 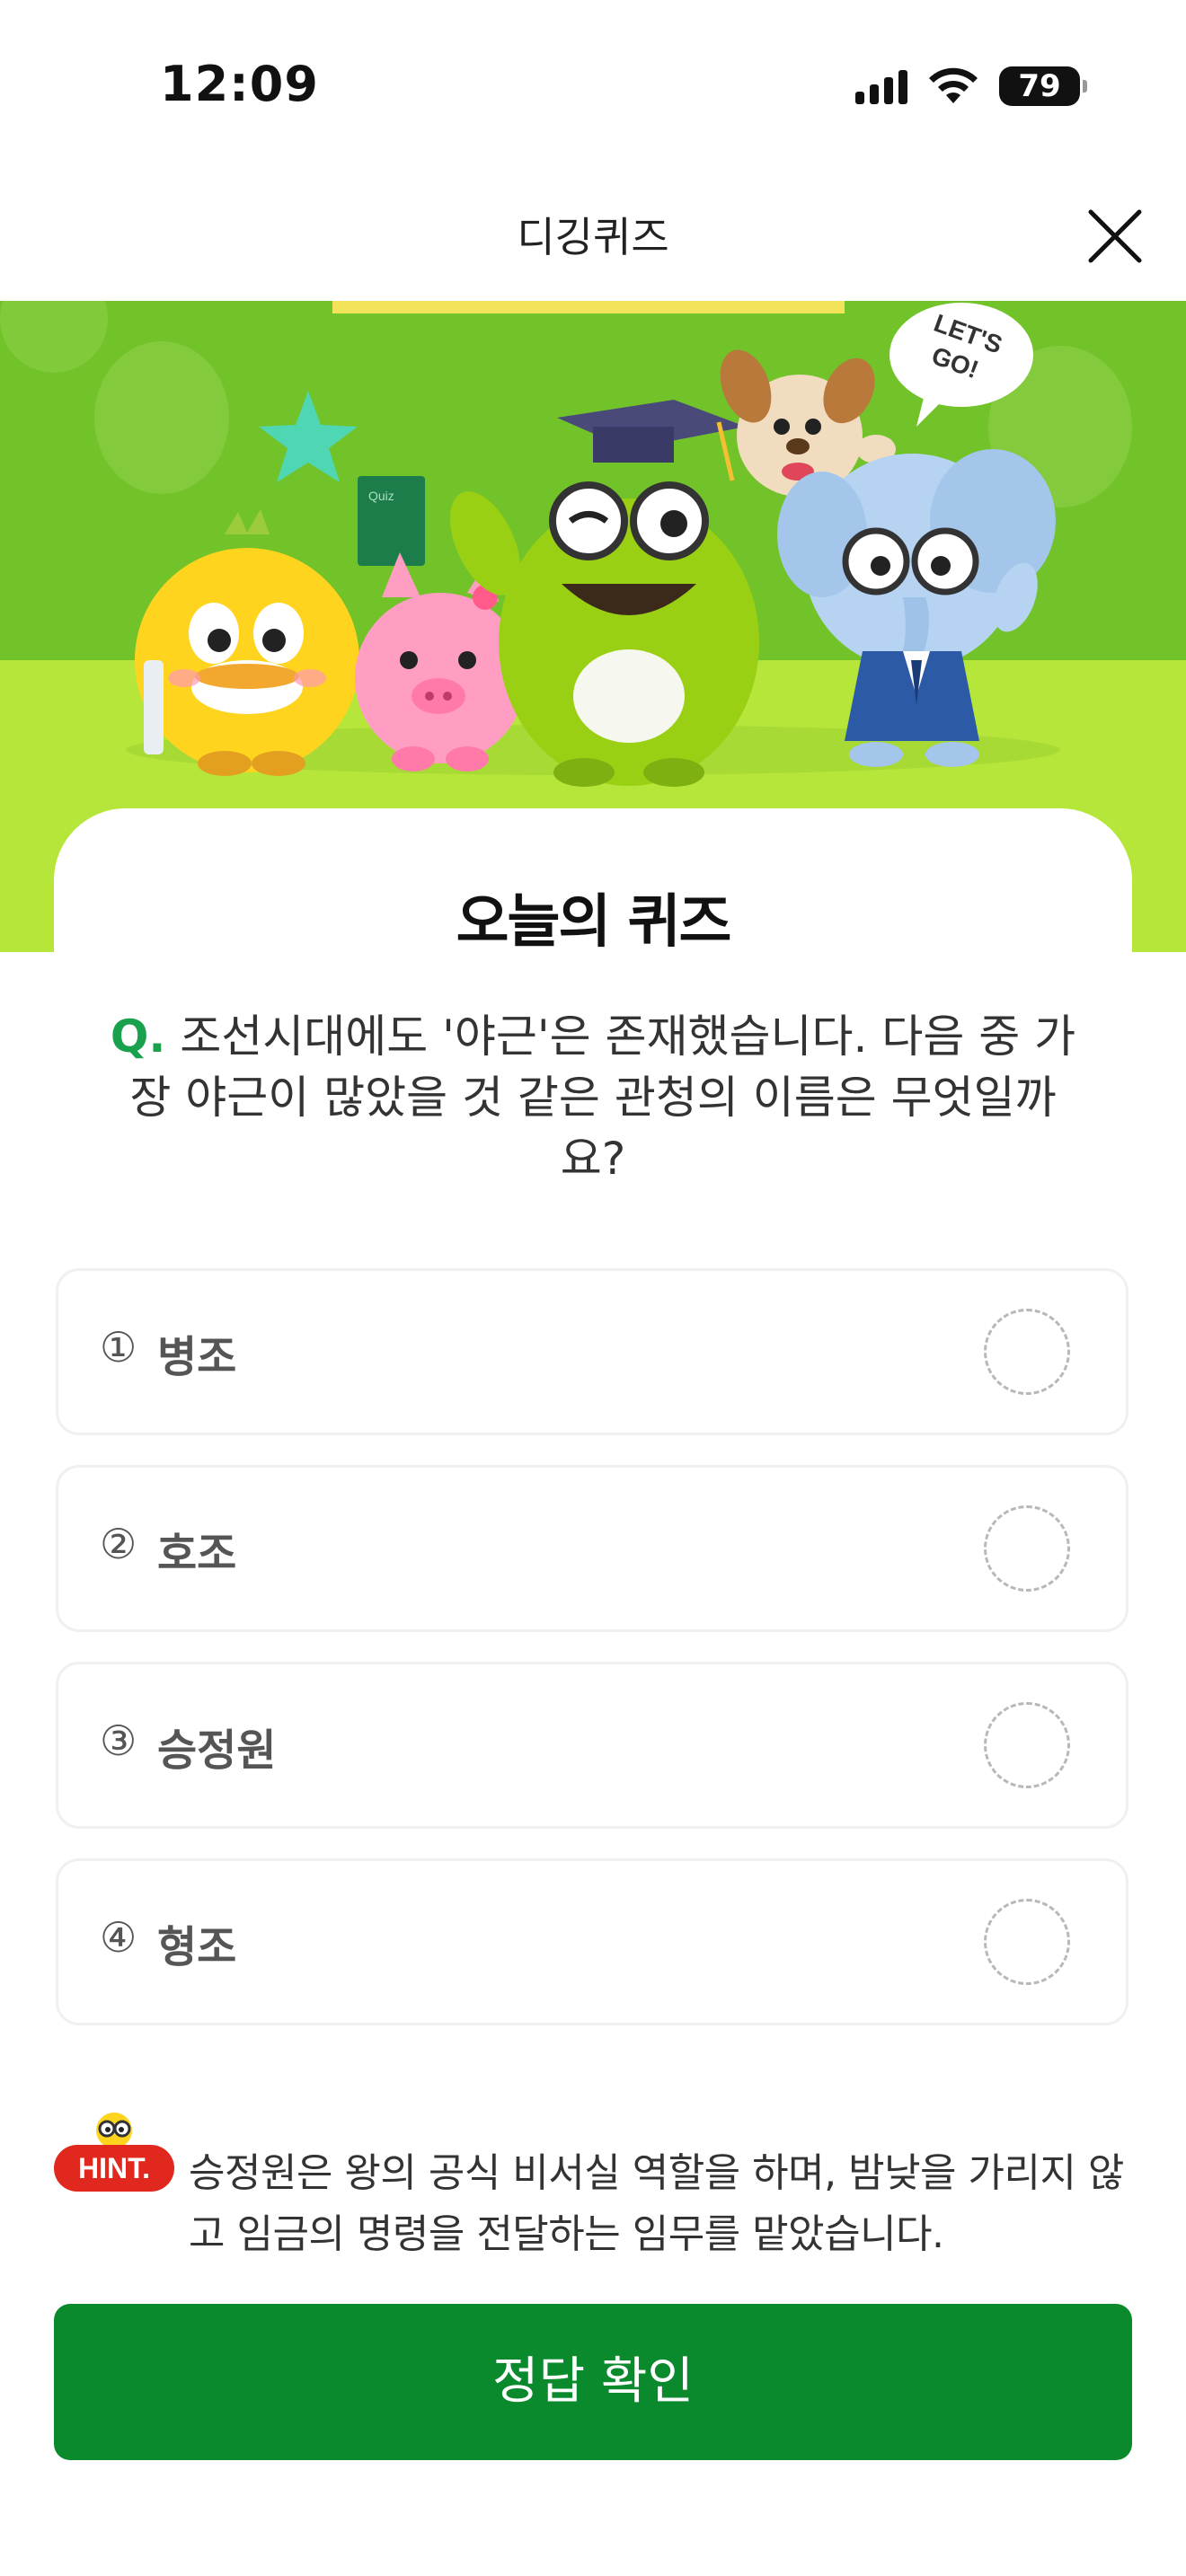 I want to click on status-bar: 12:09 79, so click(x=593, y=85).